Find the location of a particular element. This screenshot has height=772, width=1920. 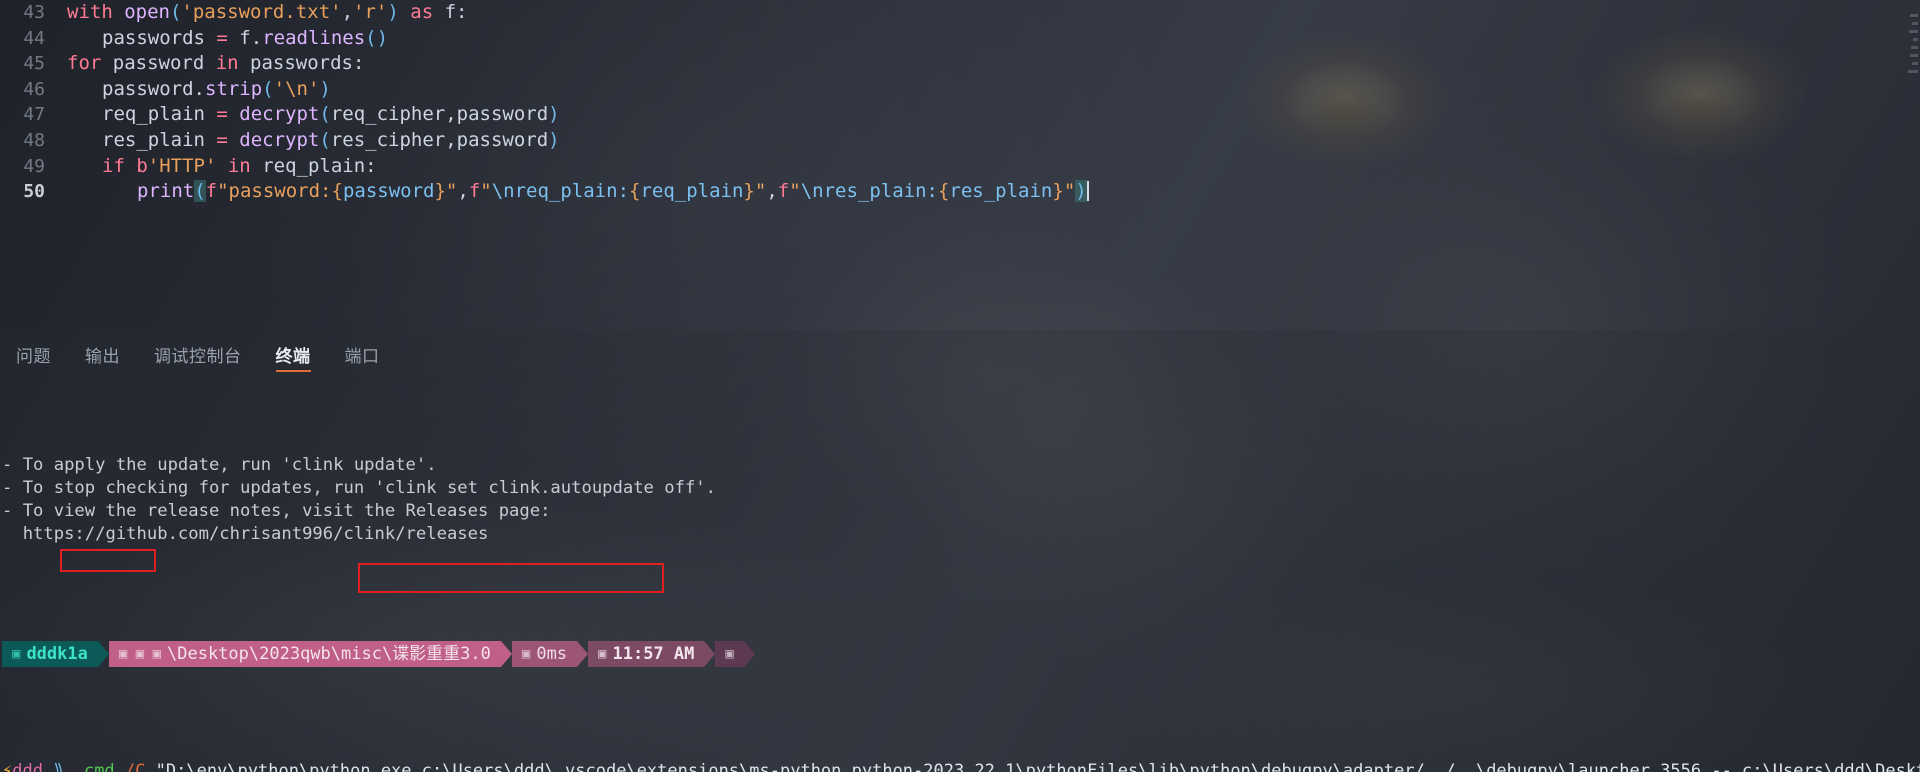

code-token: for is located at coordinates (90, 63).